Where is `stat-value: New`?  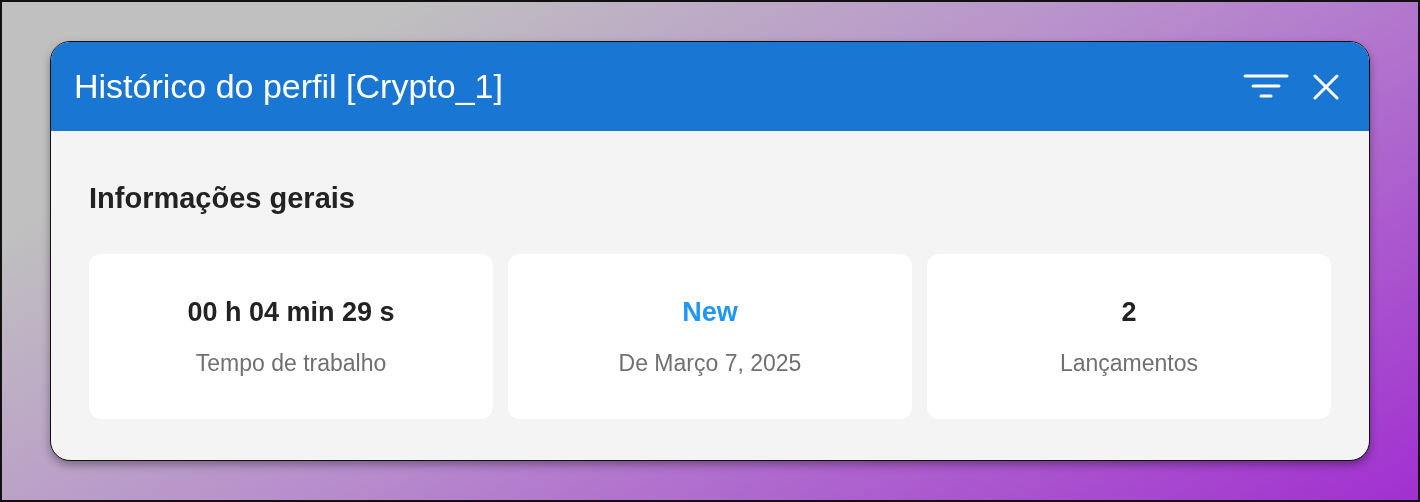
stat-value: New is located at coordinates (710, 312).